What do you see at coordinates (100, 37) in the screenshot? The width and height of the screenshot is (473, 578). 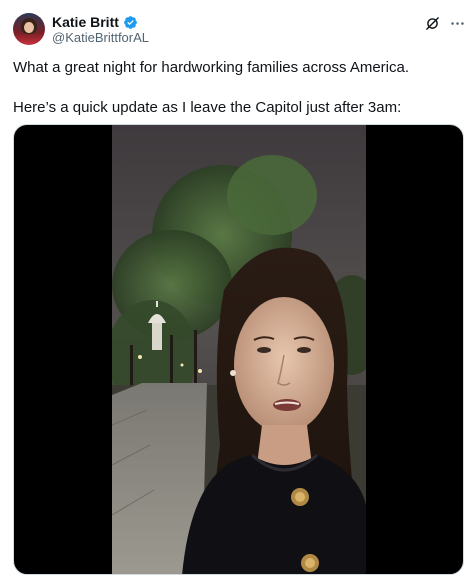 I see `author-handle: @KatieBrittforAL` at bounding box center [100, 37].